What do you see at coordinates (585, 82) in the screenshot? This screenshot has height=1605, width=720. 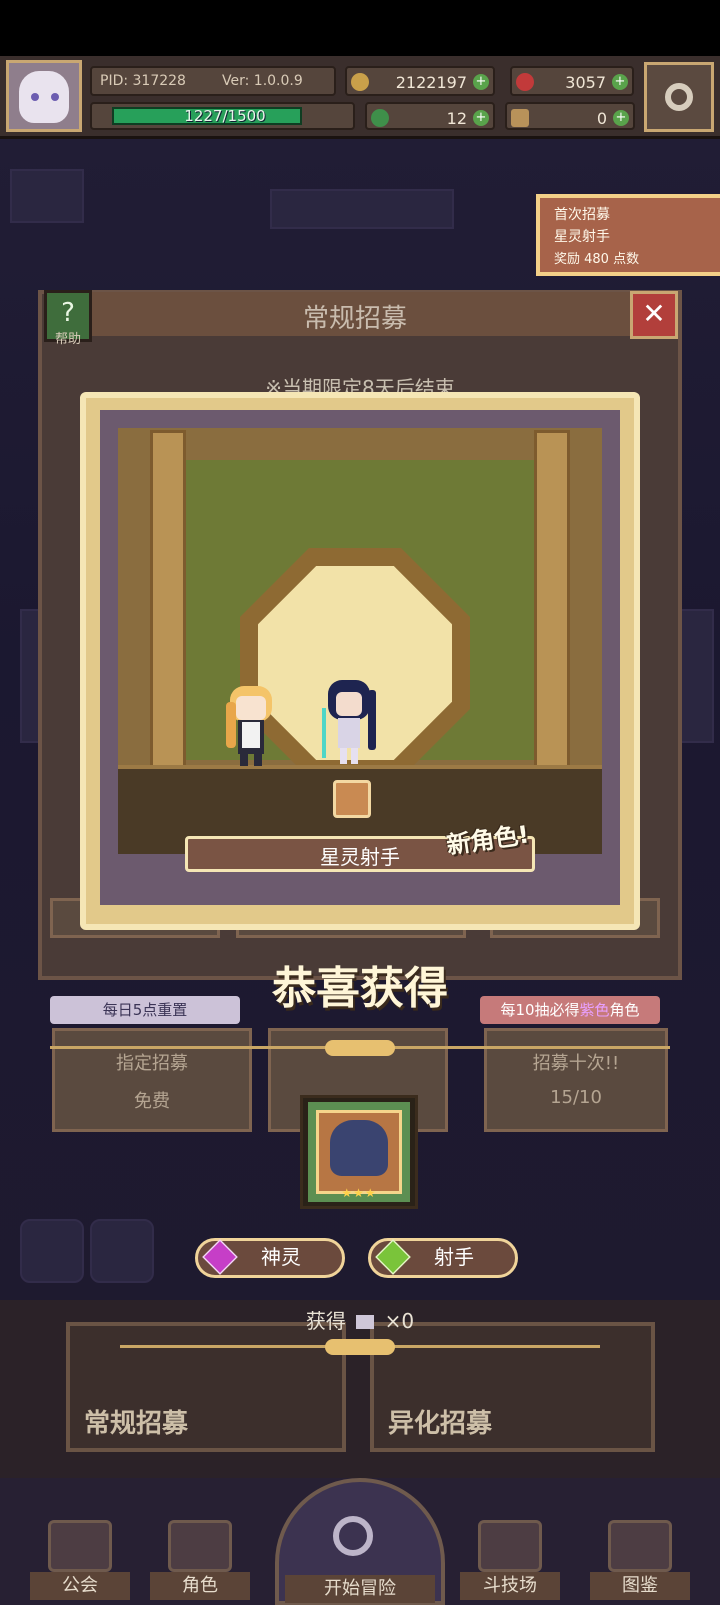 I see `gem-value: 3057` at bounding box center [585, 82].